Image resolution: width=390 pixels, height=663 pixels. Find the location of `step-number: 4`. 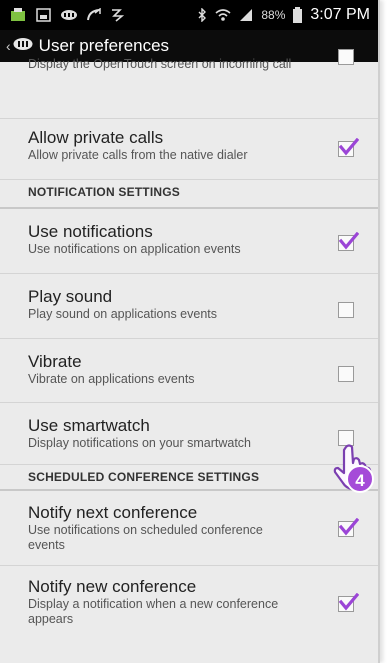

step-number: 4 is located at coordinates (360, 480).